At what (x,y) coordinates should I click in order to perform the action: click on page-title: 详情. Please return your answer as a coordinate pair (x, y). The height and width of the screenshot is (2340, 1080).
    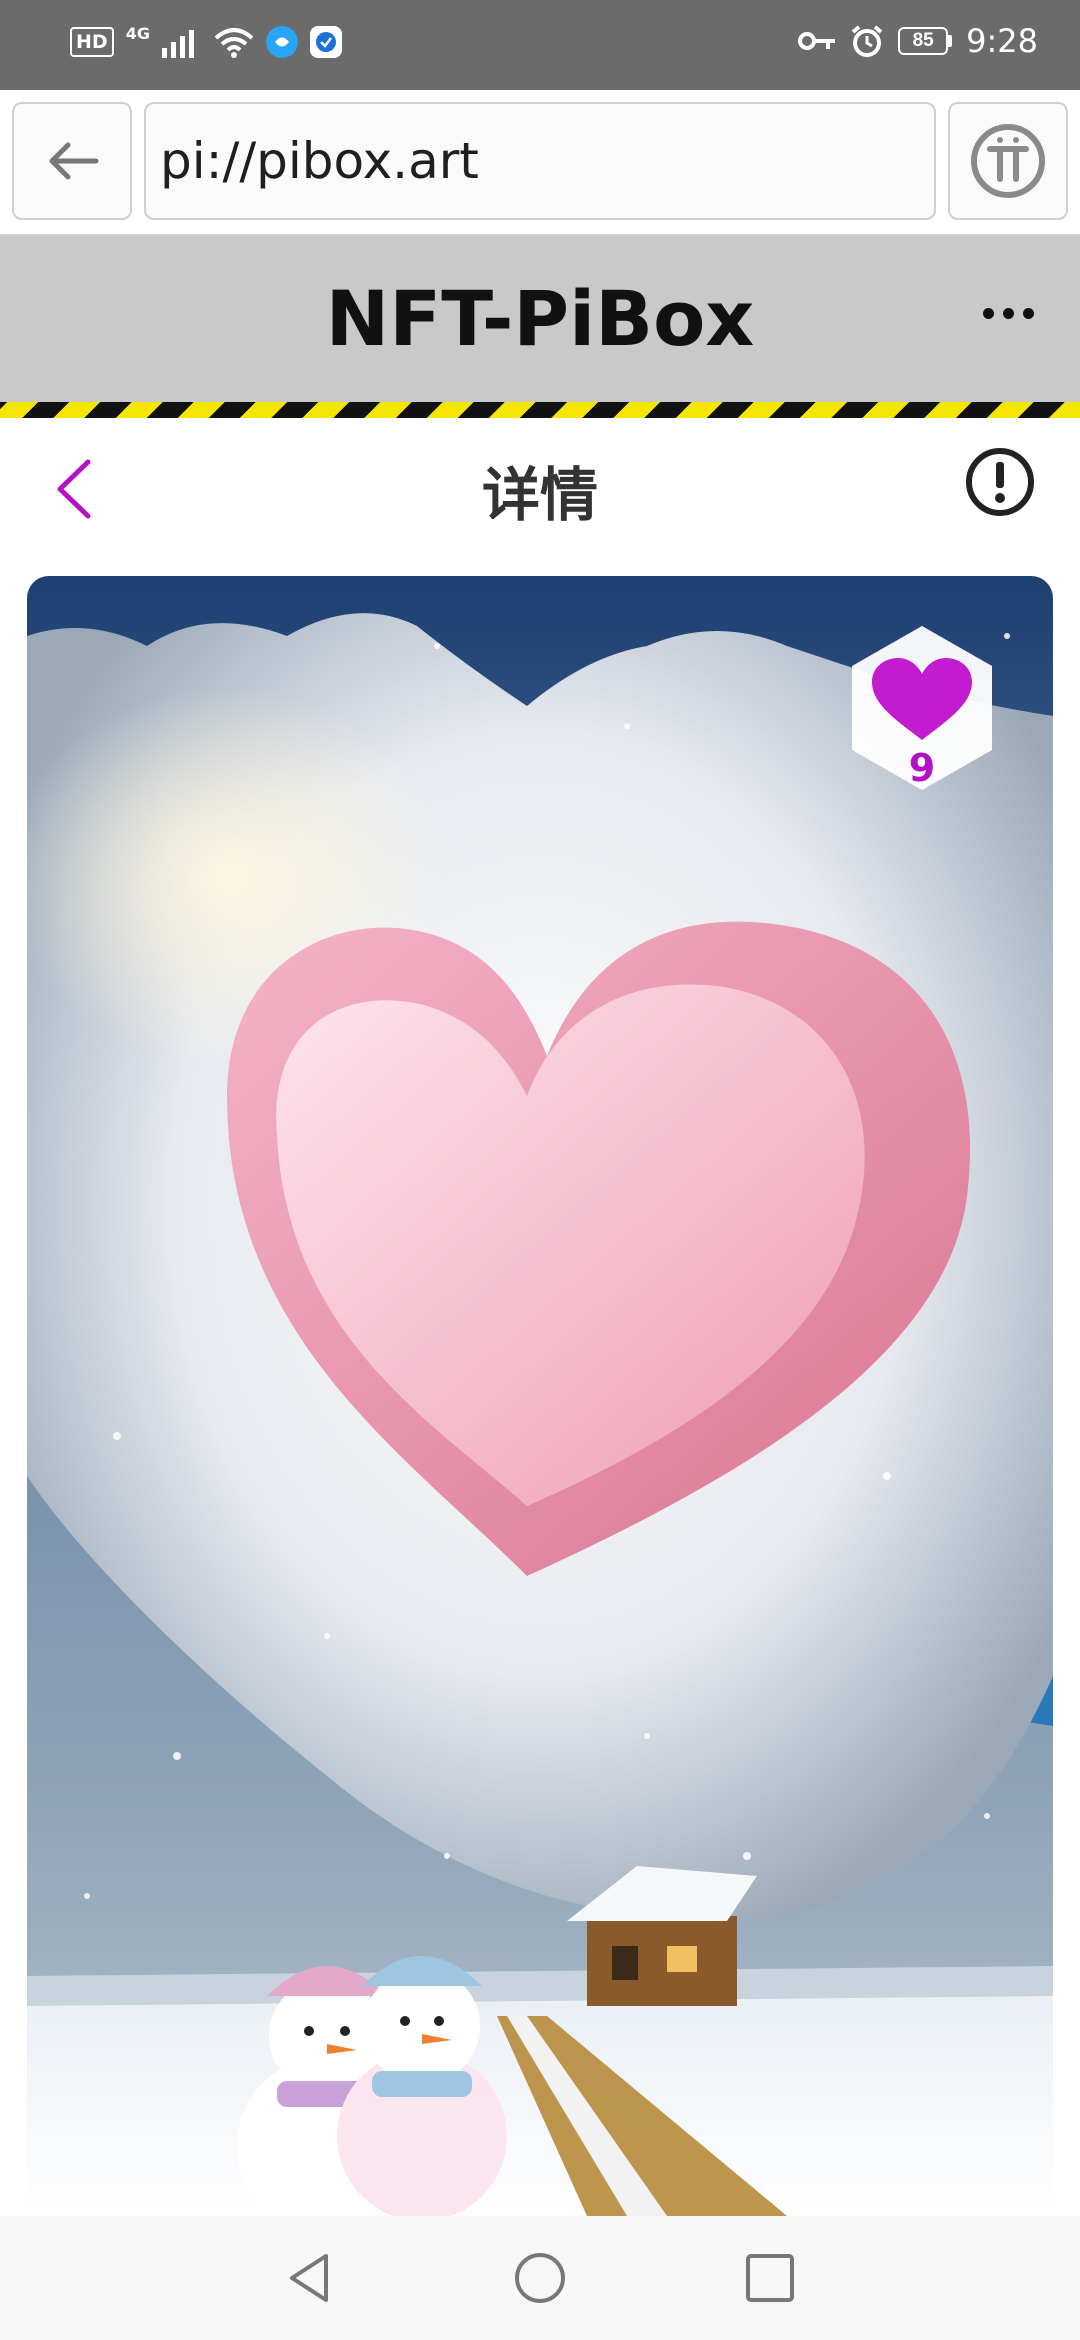
    Looking at the image, I should click on (539, 495).